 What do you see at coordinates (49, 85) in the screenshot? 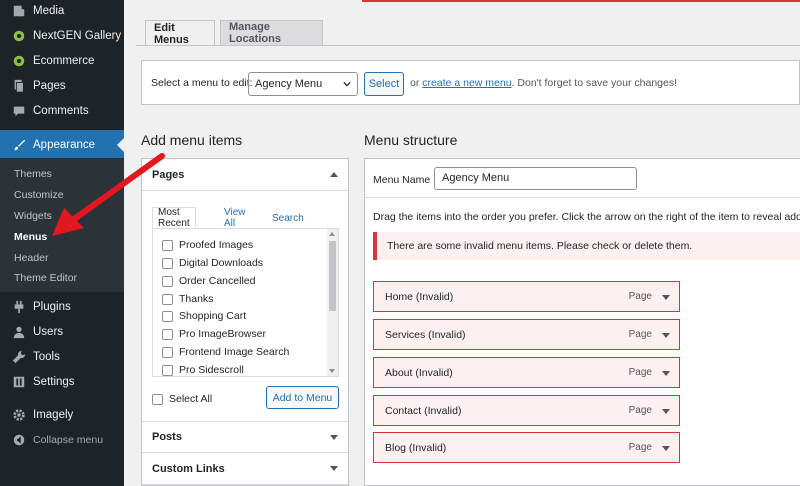
I see `sidebar-item-label: Pages` at bounding box center [49, 85].